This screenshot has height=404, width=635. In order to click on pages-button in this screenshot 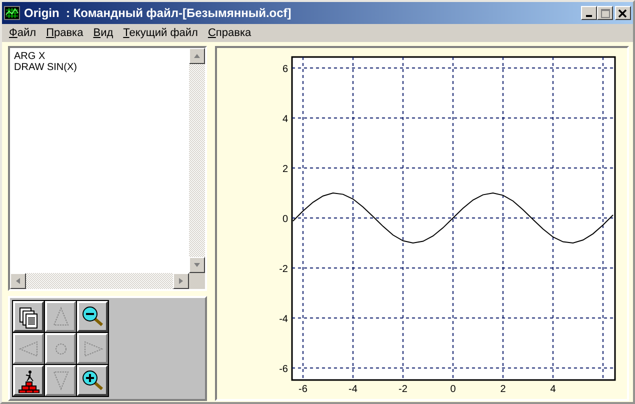, I will do `click(28, 316)`.